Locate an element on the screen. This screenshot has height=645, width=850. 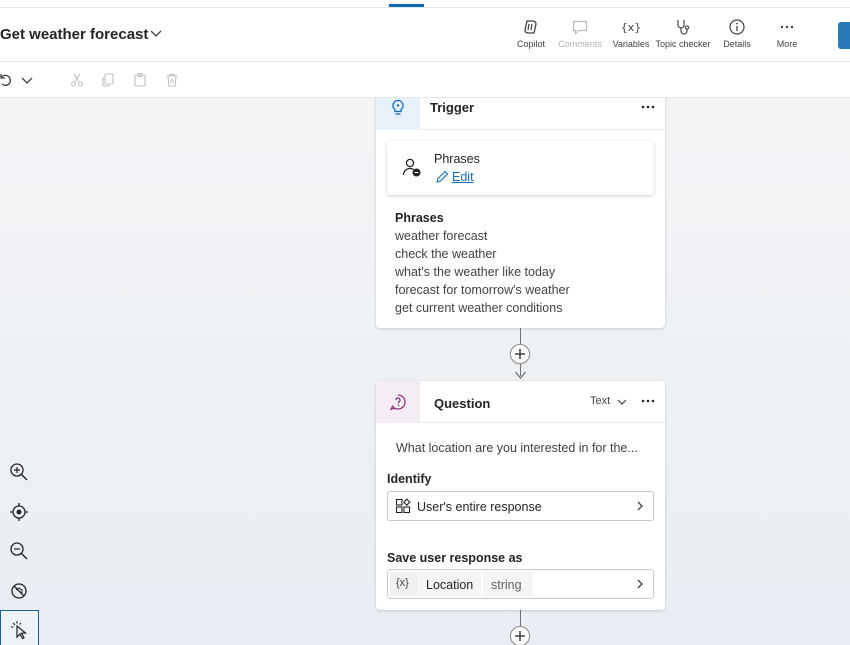
comment-icon is located at coordinates (580, 27).